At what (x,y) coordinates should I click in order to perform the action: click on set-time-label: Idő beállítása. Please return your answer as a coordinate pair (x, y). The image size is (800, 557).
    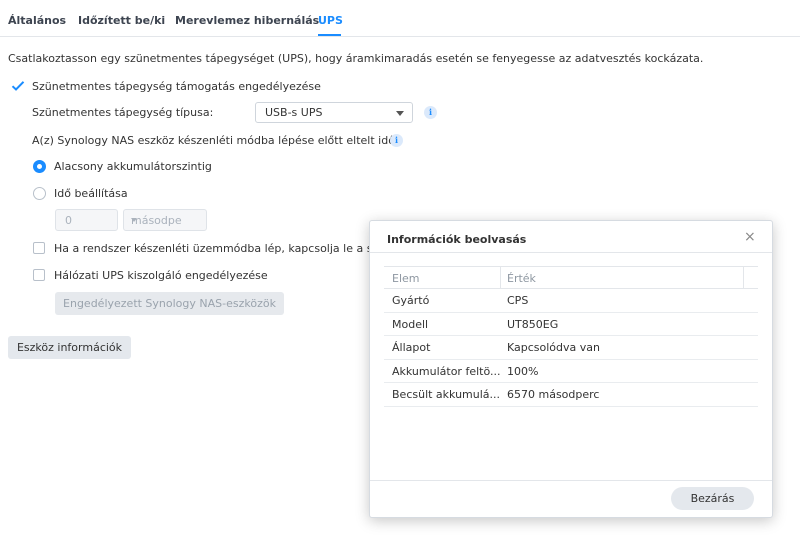
    Looking at the image, I should click on (91, 193).